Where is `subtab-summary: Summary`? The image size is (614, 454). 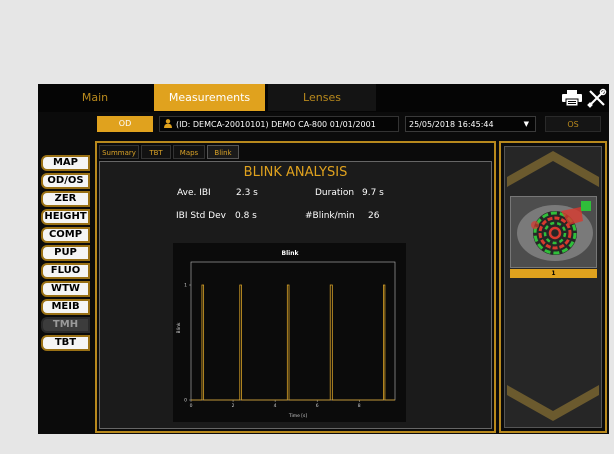
subtab-summary: Summary is located at coordinates (119, 152).